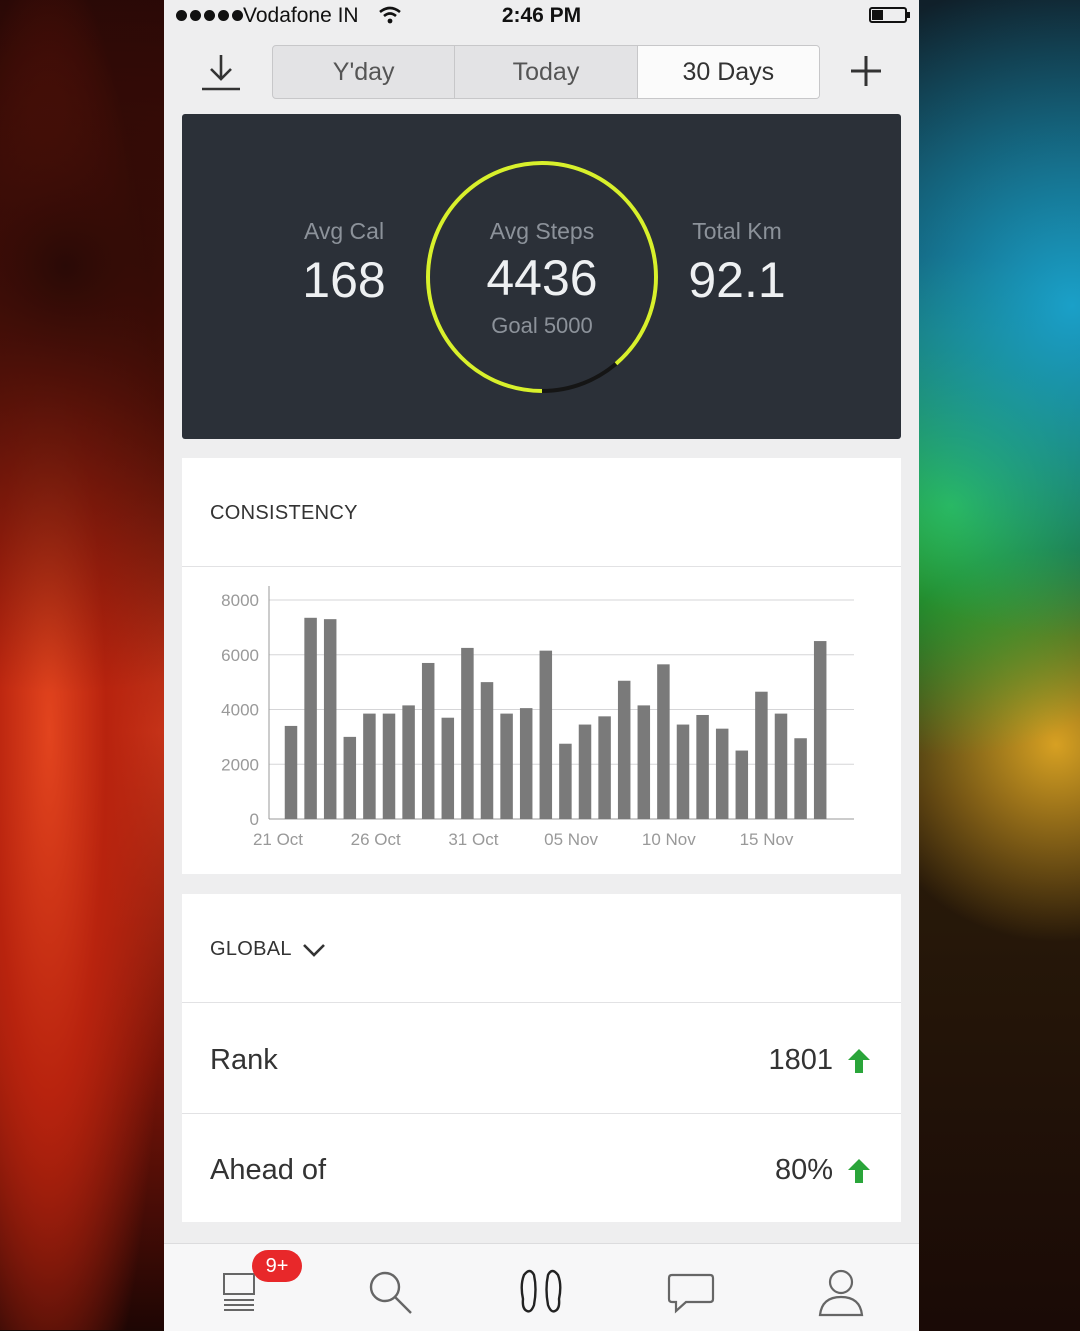 The image size is (1080, 1331). What do you see at coordinates (240, 764) in the screenshot?
I see `y-tick-label: 2000` at bounding box center [240, 764].